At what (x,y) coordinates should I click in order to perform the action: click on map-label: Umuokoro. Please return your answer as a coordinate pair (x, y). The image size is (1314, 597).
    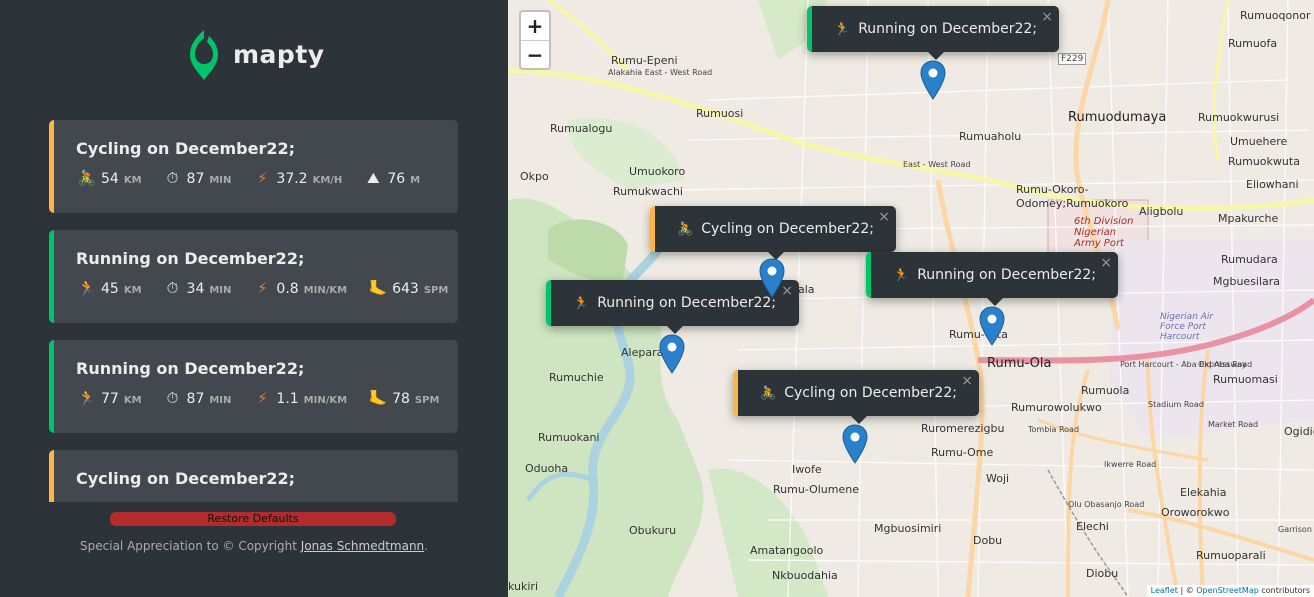
    Looking at the image, I should click on (657, 171).